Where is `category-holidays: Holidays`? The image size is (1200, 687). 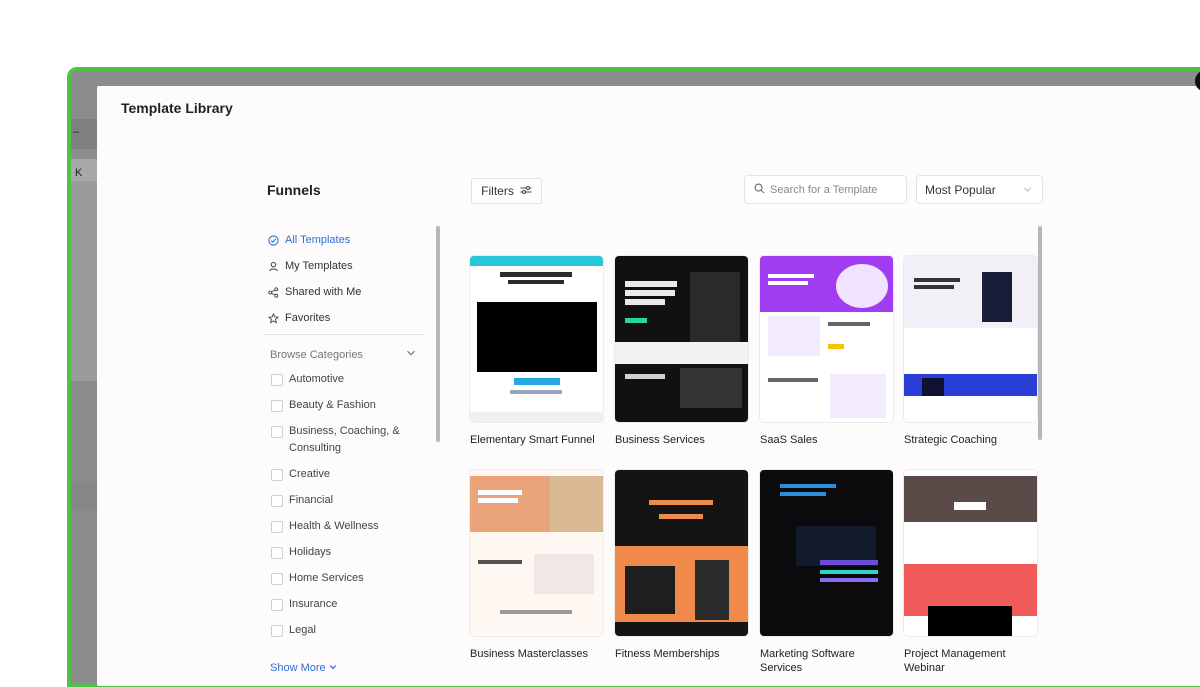 category-holidays: Holidays is located at coordinates (351, 557).